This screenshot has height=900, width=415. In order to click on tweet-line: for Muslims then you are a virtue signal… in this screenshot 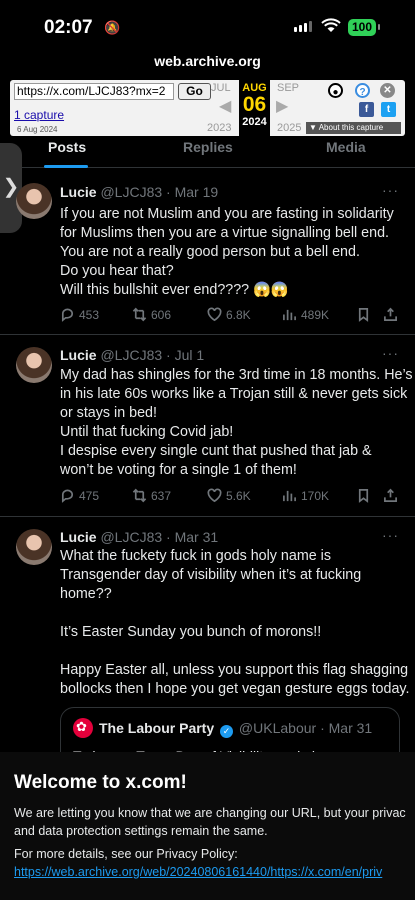, I will do `click(224, 233)`.